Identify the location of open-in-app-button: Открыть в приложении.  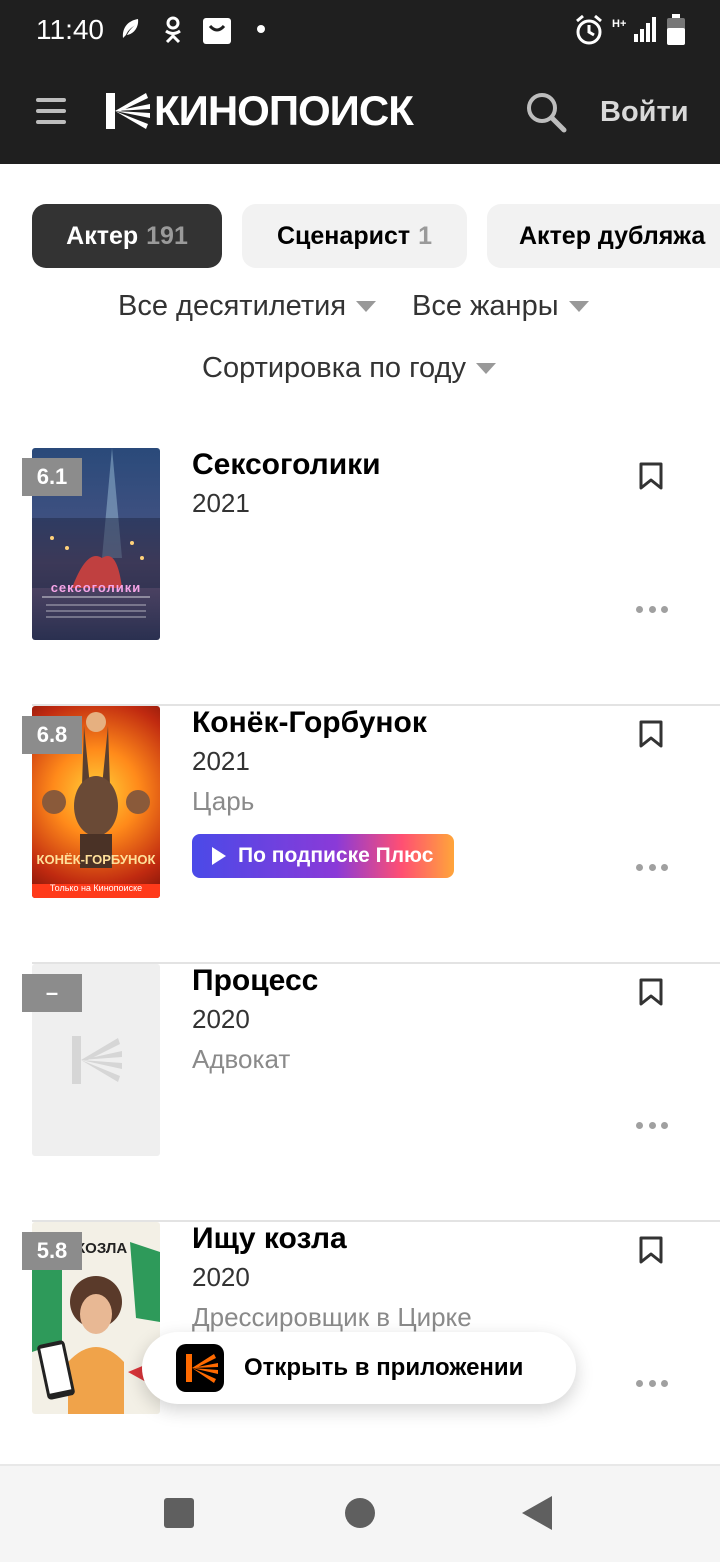
(359, 1368).